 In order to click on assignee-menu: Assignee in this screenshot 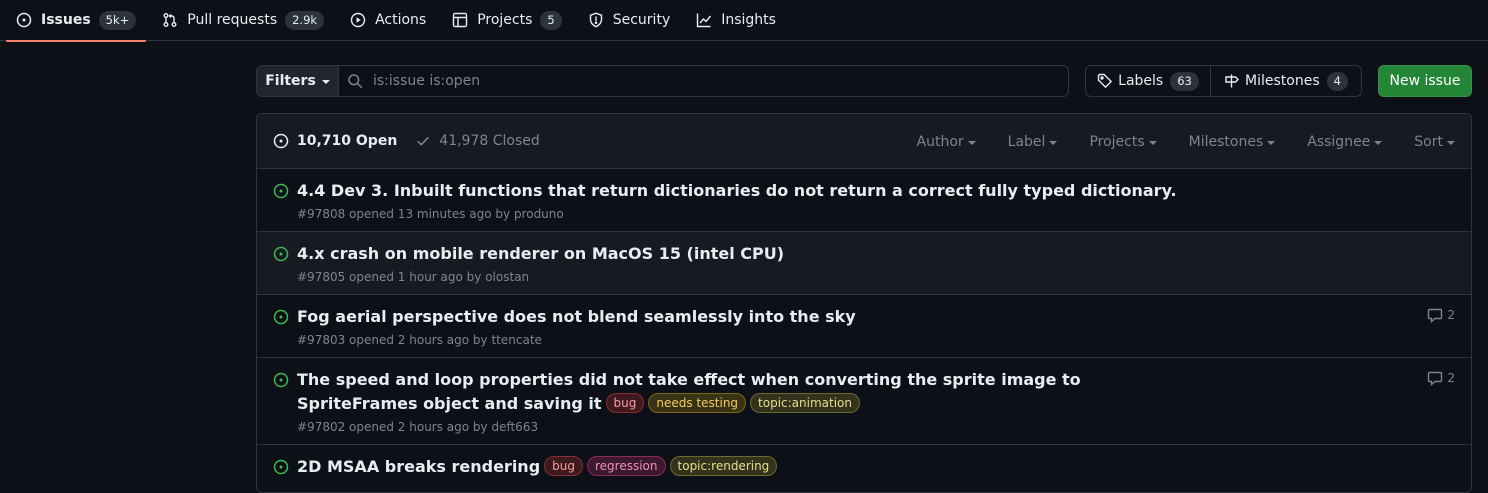, I will do `click(1345, 141)`.